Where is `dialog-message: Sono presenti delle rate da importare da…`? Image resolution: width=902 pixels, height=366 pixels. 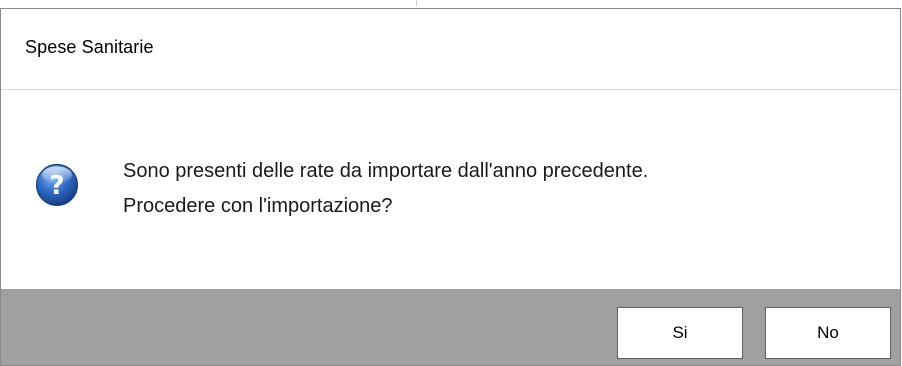
dialog-message: Sono presenti delle rate da importare da… is located at coordinates (385, 189).